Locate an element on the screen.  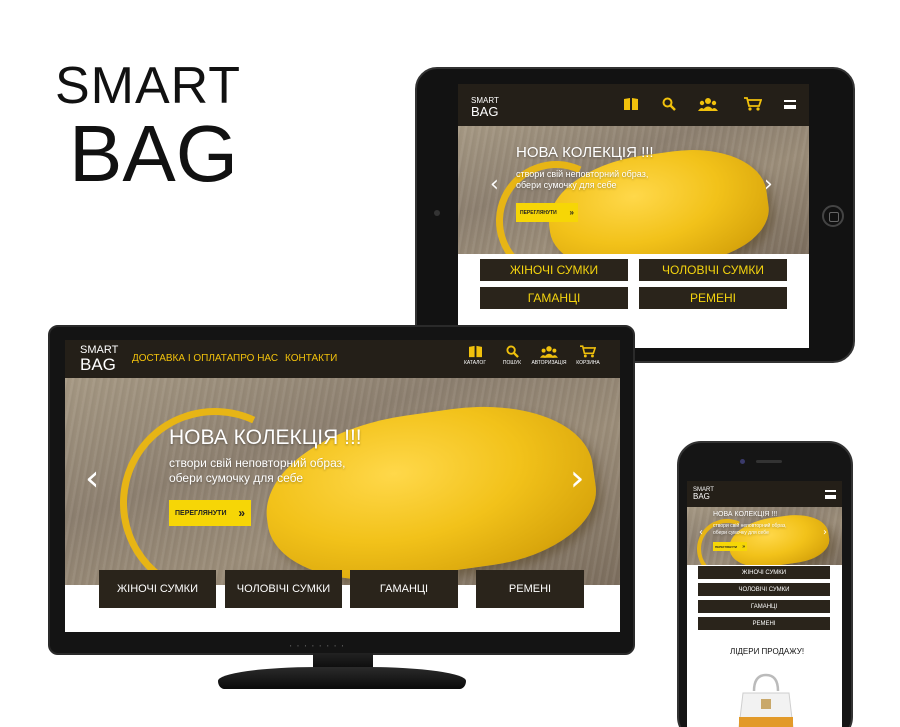
search-nav: ПОШУК is located at coordinates (512, 355).